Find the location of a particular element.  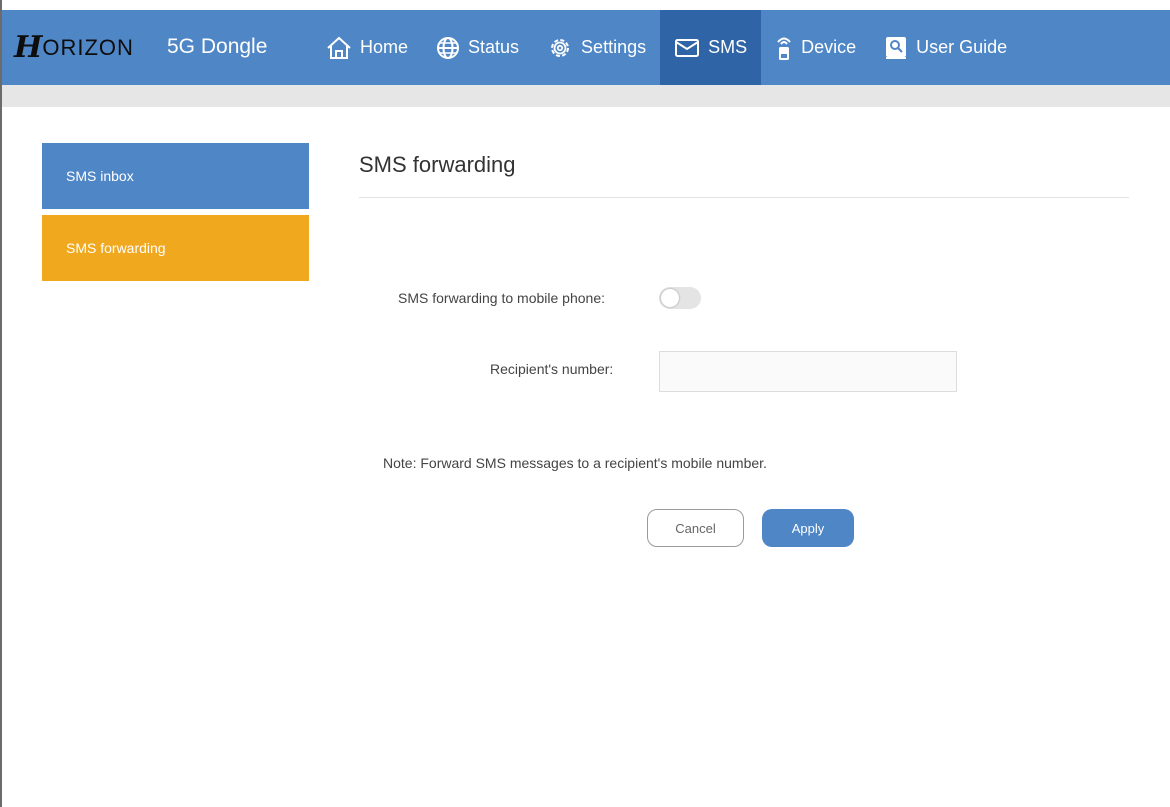

globe-icon is located at coordinates (448, 47).